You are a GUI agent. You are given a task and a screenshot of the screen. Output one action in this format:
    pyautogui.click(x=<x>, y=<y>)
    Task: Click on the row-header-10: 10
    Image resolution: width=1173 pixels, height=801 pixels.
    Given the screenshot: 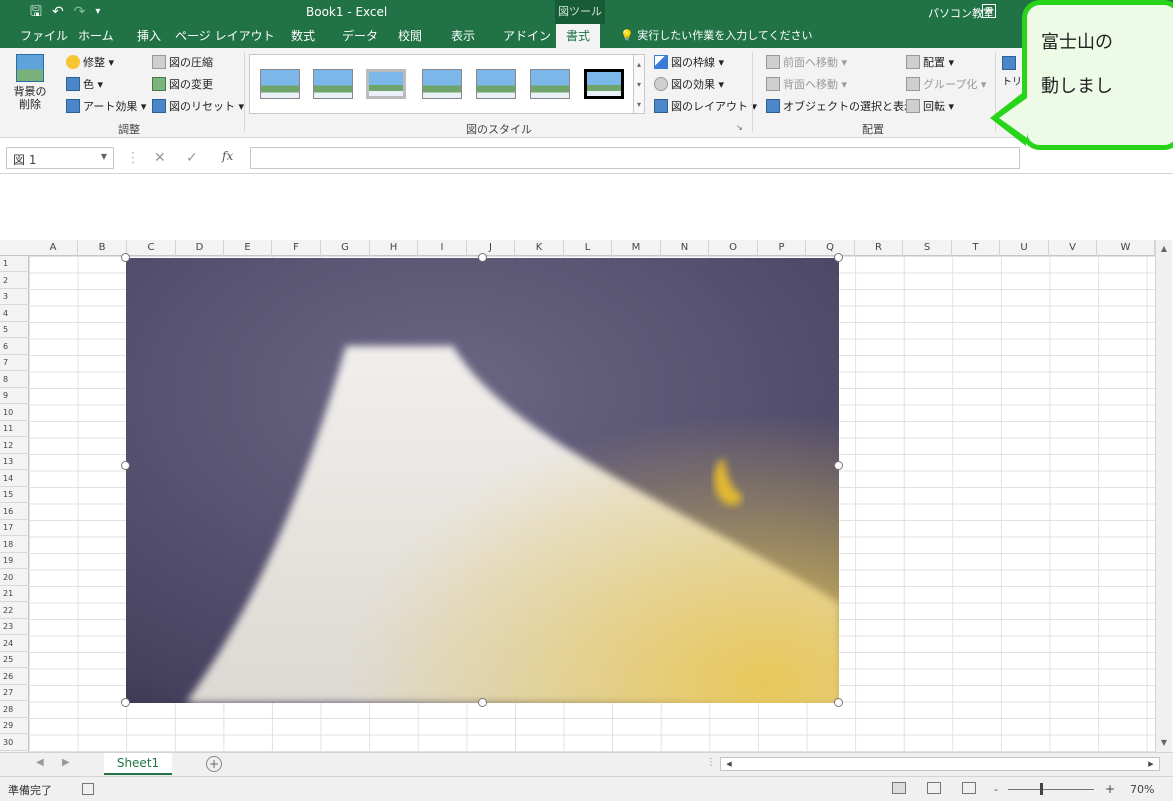 What is the action you would take?
    pyautogui.click(x=14, y=413)
    